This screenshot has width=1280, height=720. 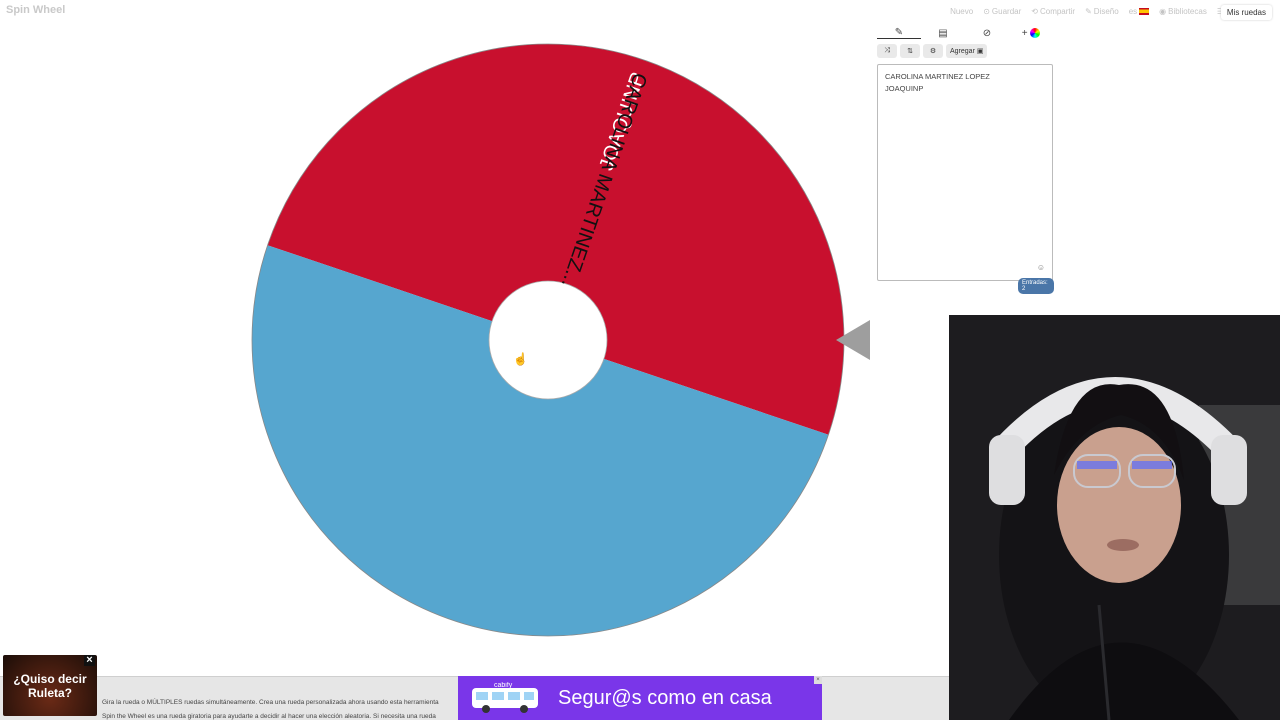 What do you see at coordinates (1035, 32) in the screenshot?
I see `color-wheel-icon` at bounding box center [1035, 32].